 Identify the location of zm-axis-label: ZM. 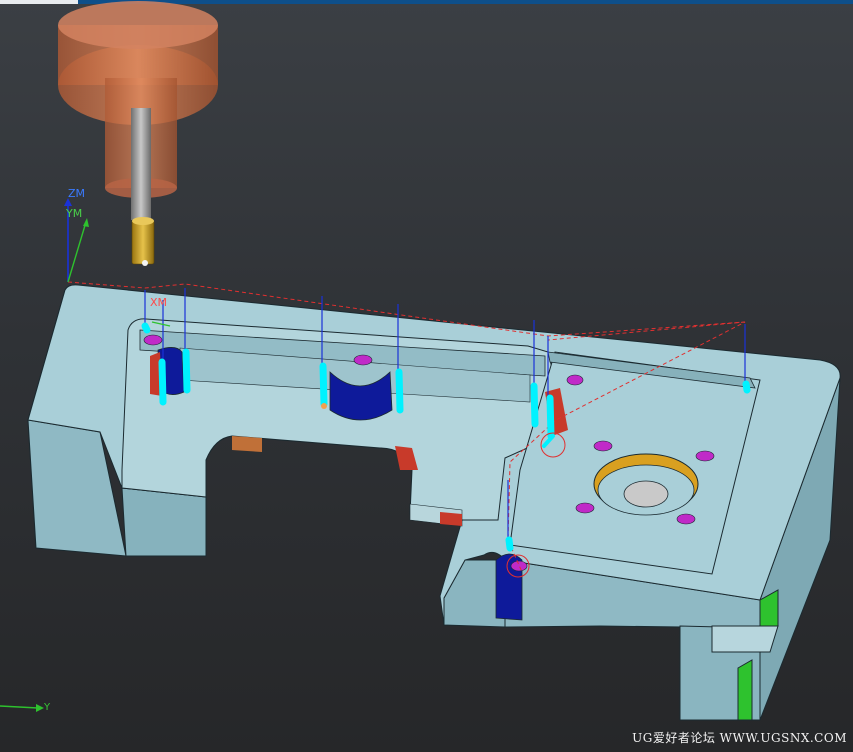
(77, 193).